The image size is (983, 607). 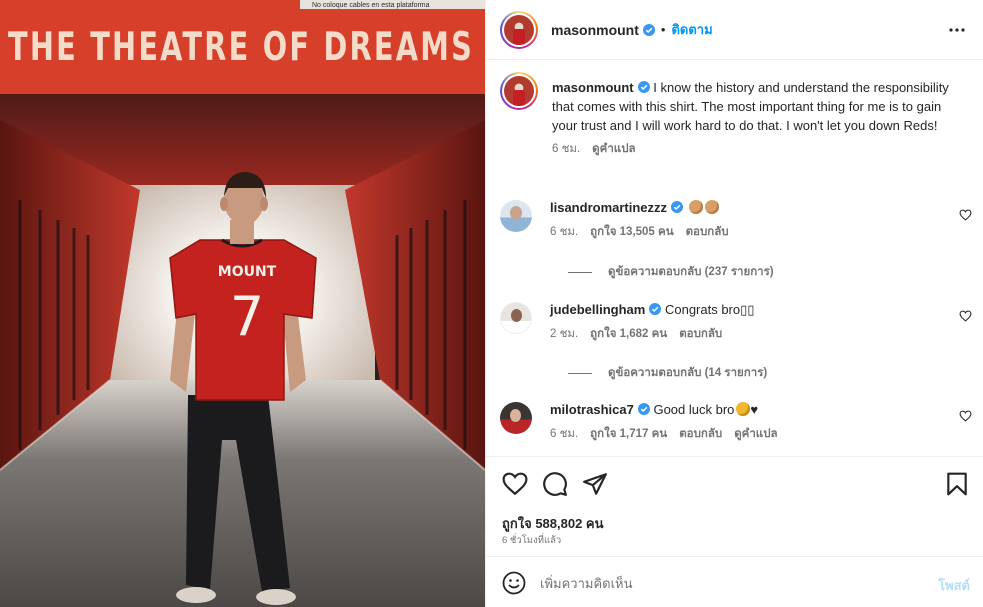 I want to click on author-avatar-story-ring, so click(x=519, y=29).